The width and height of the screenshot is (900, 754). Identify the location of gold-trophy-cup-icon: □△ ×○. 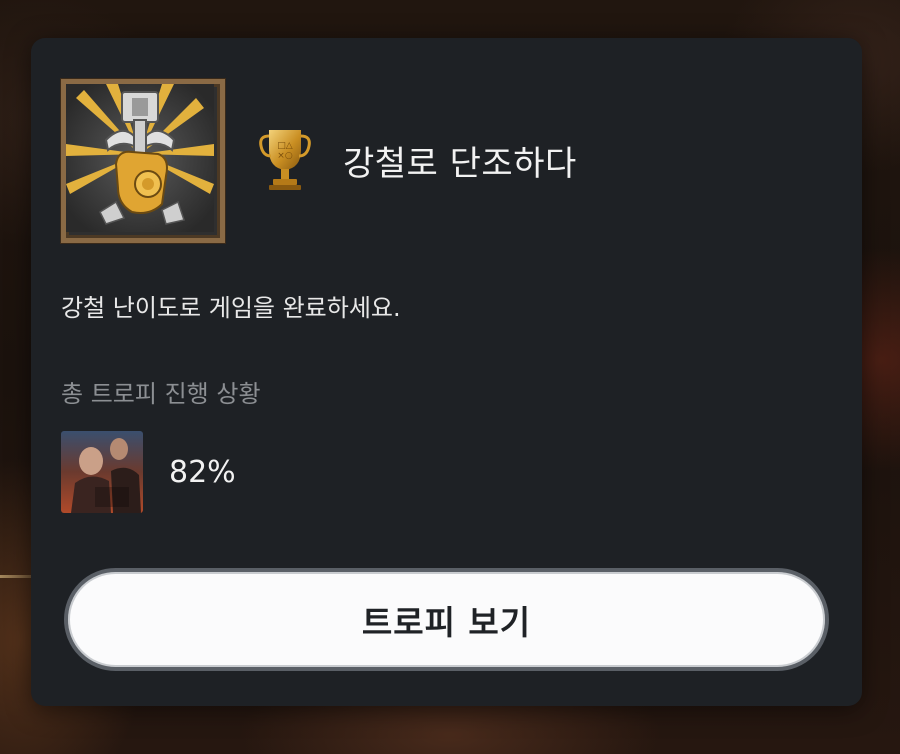
(285, 159).